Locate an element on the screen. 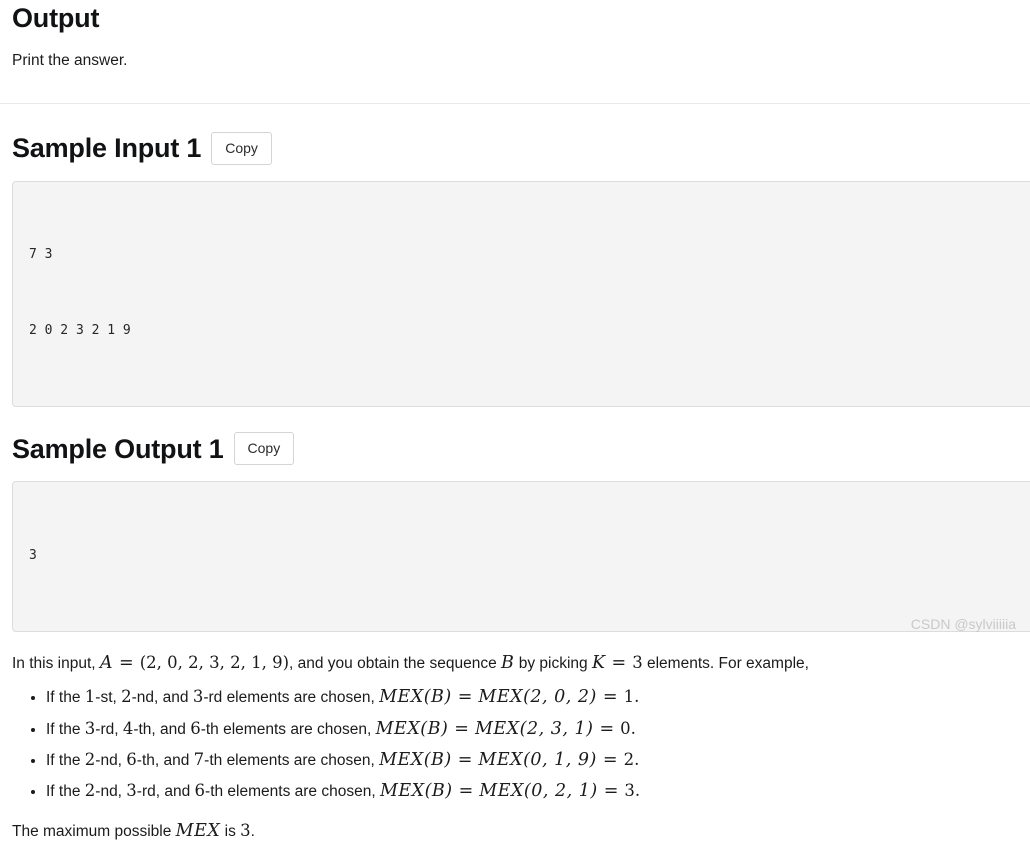 This screenshot has width=1030, height=845. math-mex-values: MEX(0, 1, 9) is located at coordinates (537, 759).